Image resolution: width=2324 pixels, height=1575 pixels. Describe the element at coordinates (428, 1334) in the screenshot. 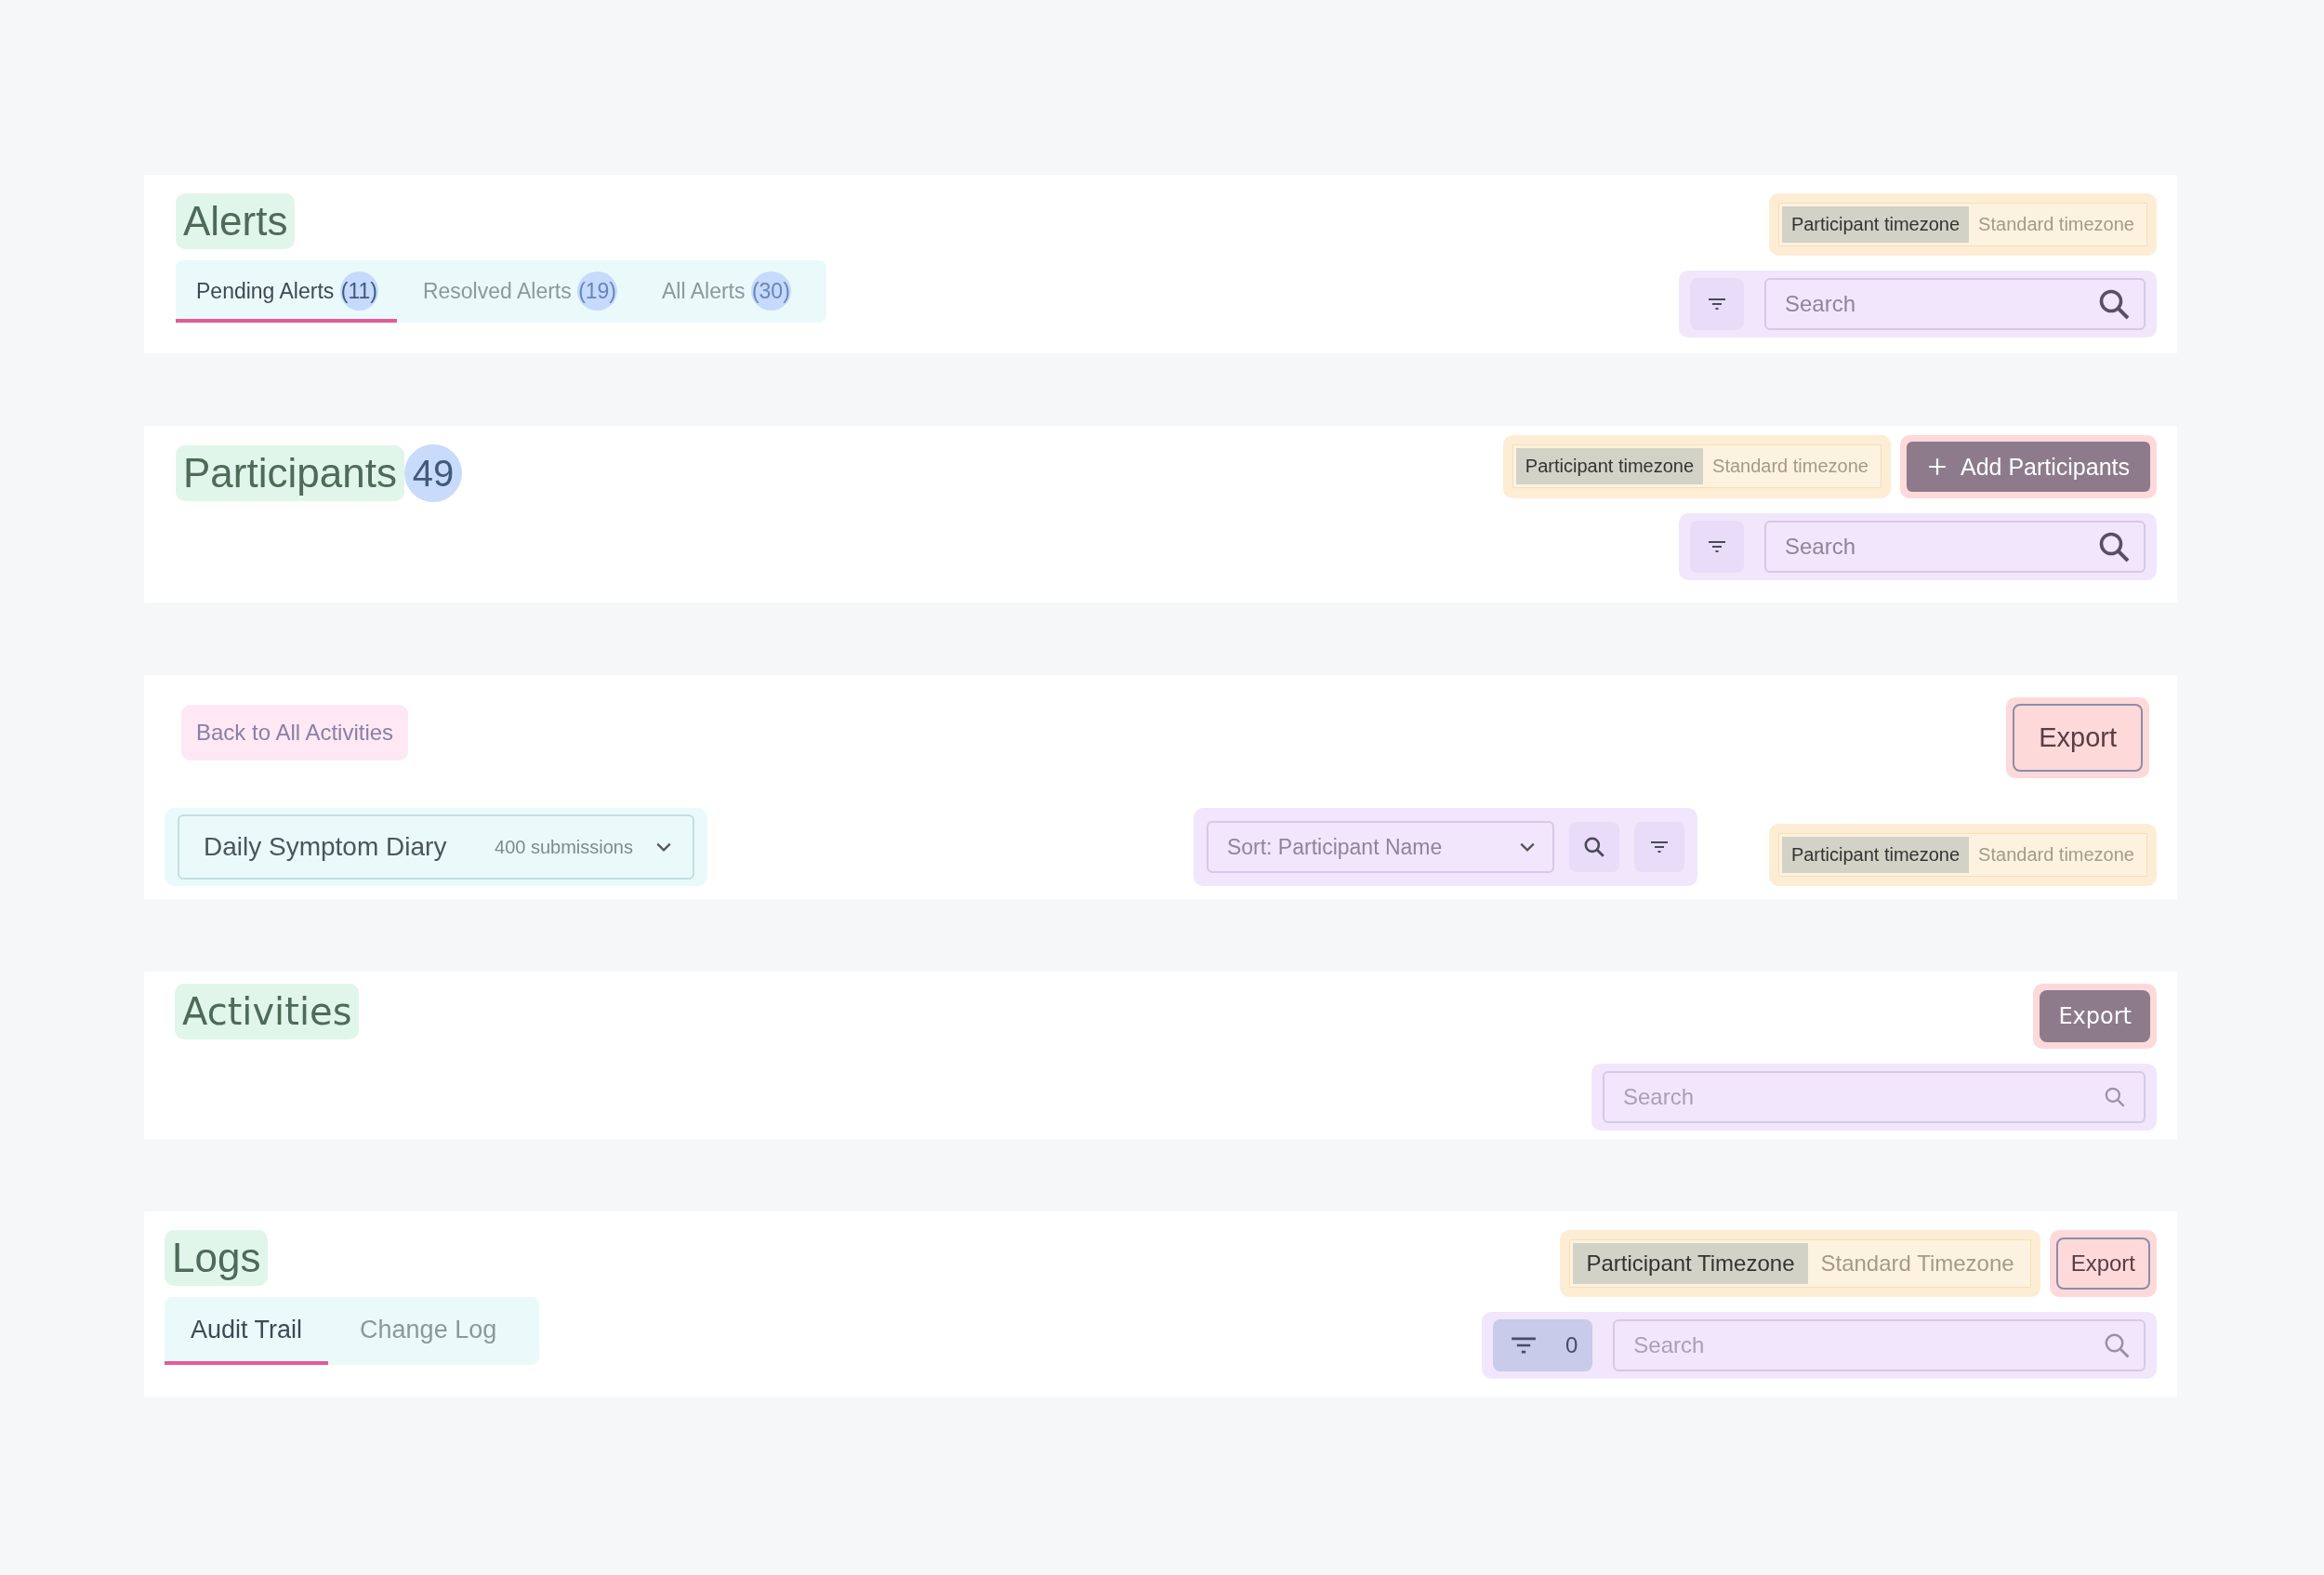

I see `tab: Change Log` at that location.